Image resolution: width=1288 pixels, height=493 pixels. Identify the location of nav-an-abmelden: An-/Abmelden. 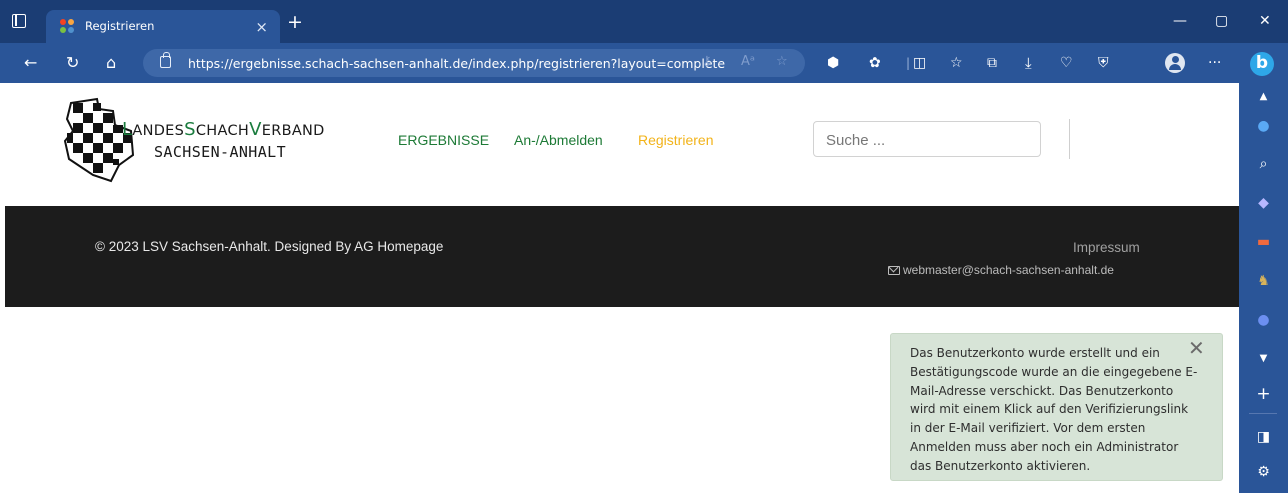
(558, 140).